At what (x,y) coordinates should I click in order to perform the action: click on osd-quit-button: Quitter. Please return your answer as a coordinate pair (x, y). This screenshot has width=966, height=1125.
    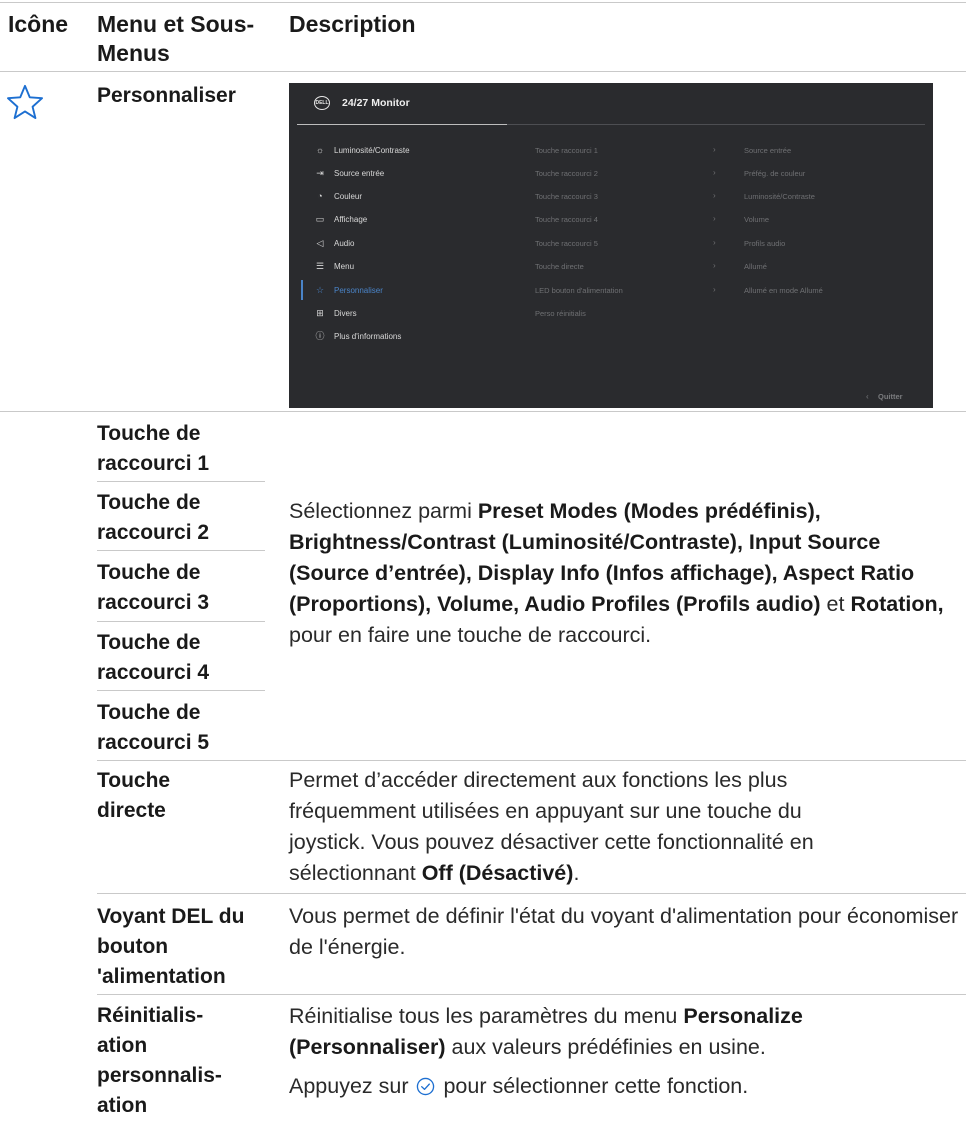
    Looking at the image, I should click on (890, 396).